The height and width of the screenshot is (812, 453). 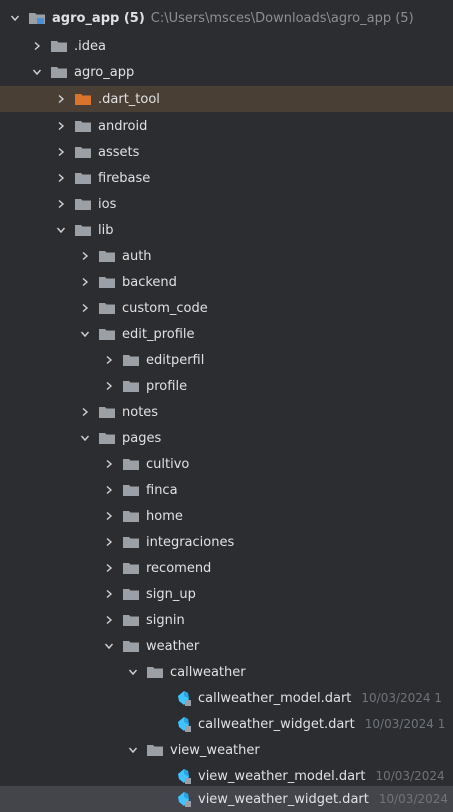 I want to click on tree-item-label: auth, so click(x=137, y=256).